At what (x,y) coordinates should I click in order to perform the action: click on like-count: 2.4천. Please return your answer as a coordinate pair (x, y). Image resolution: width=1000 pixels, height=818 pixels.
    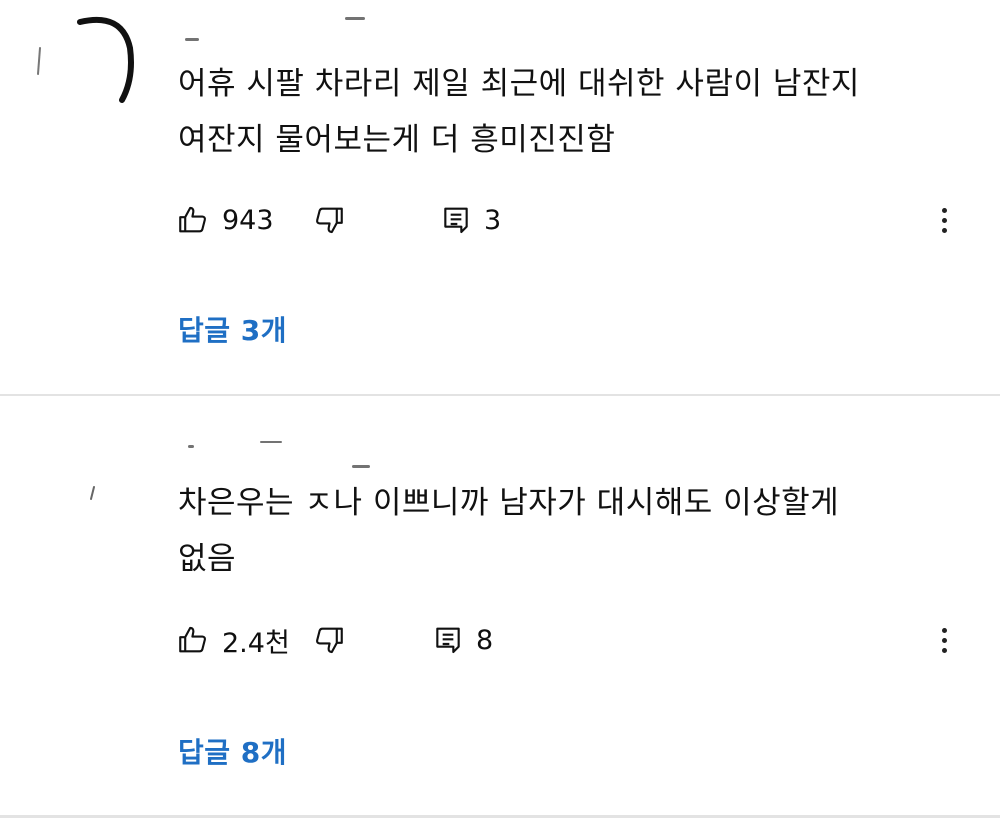
    Looking at the image, I should click on (256, 643).